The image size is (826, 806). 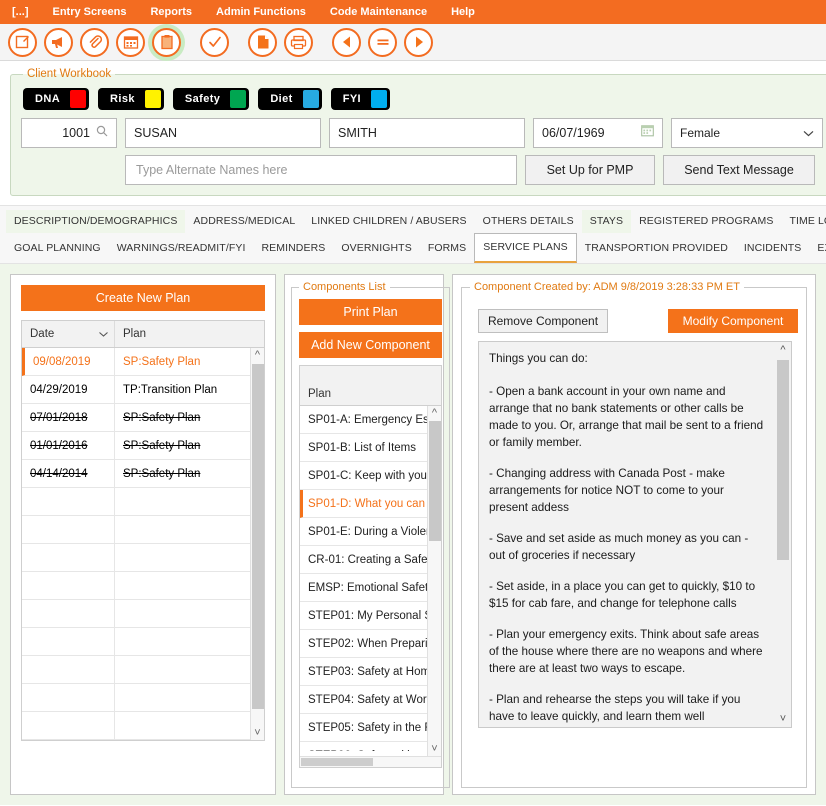 I want to click on megaphone-icon, so click(x=58, y=42).